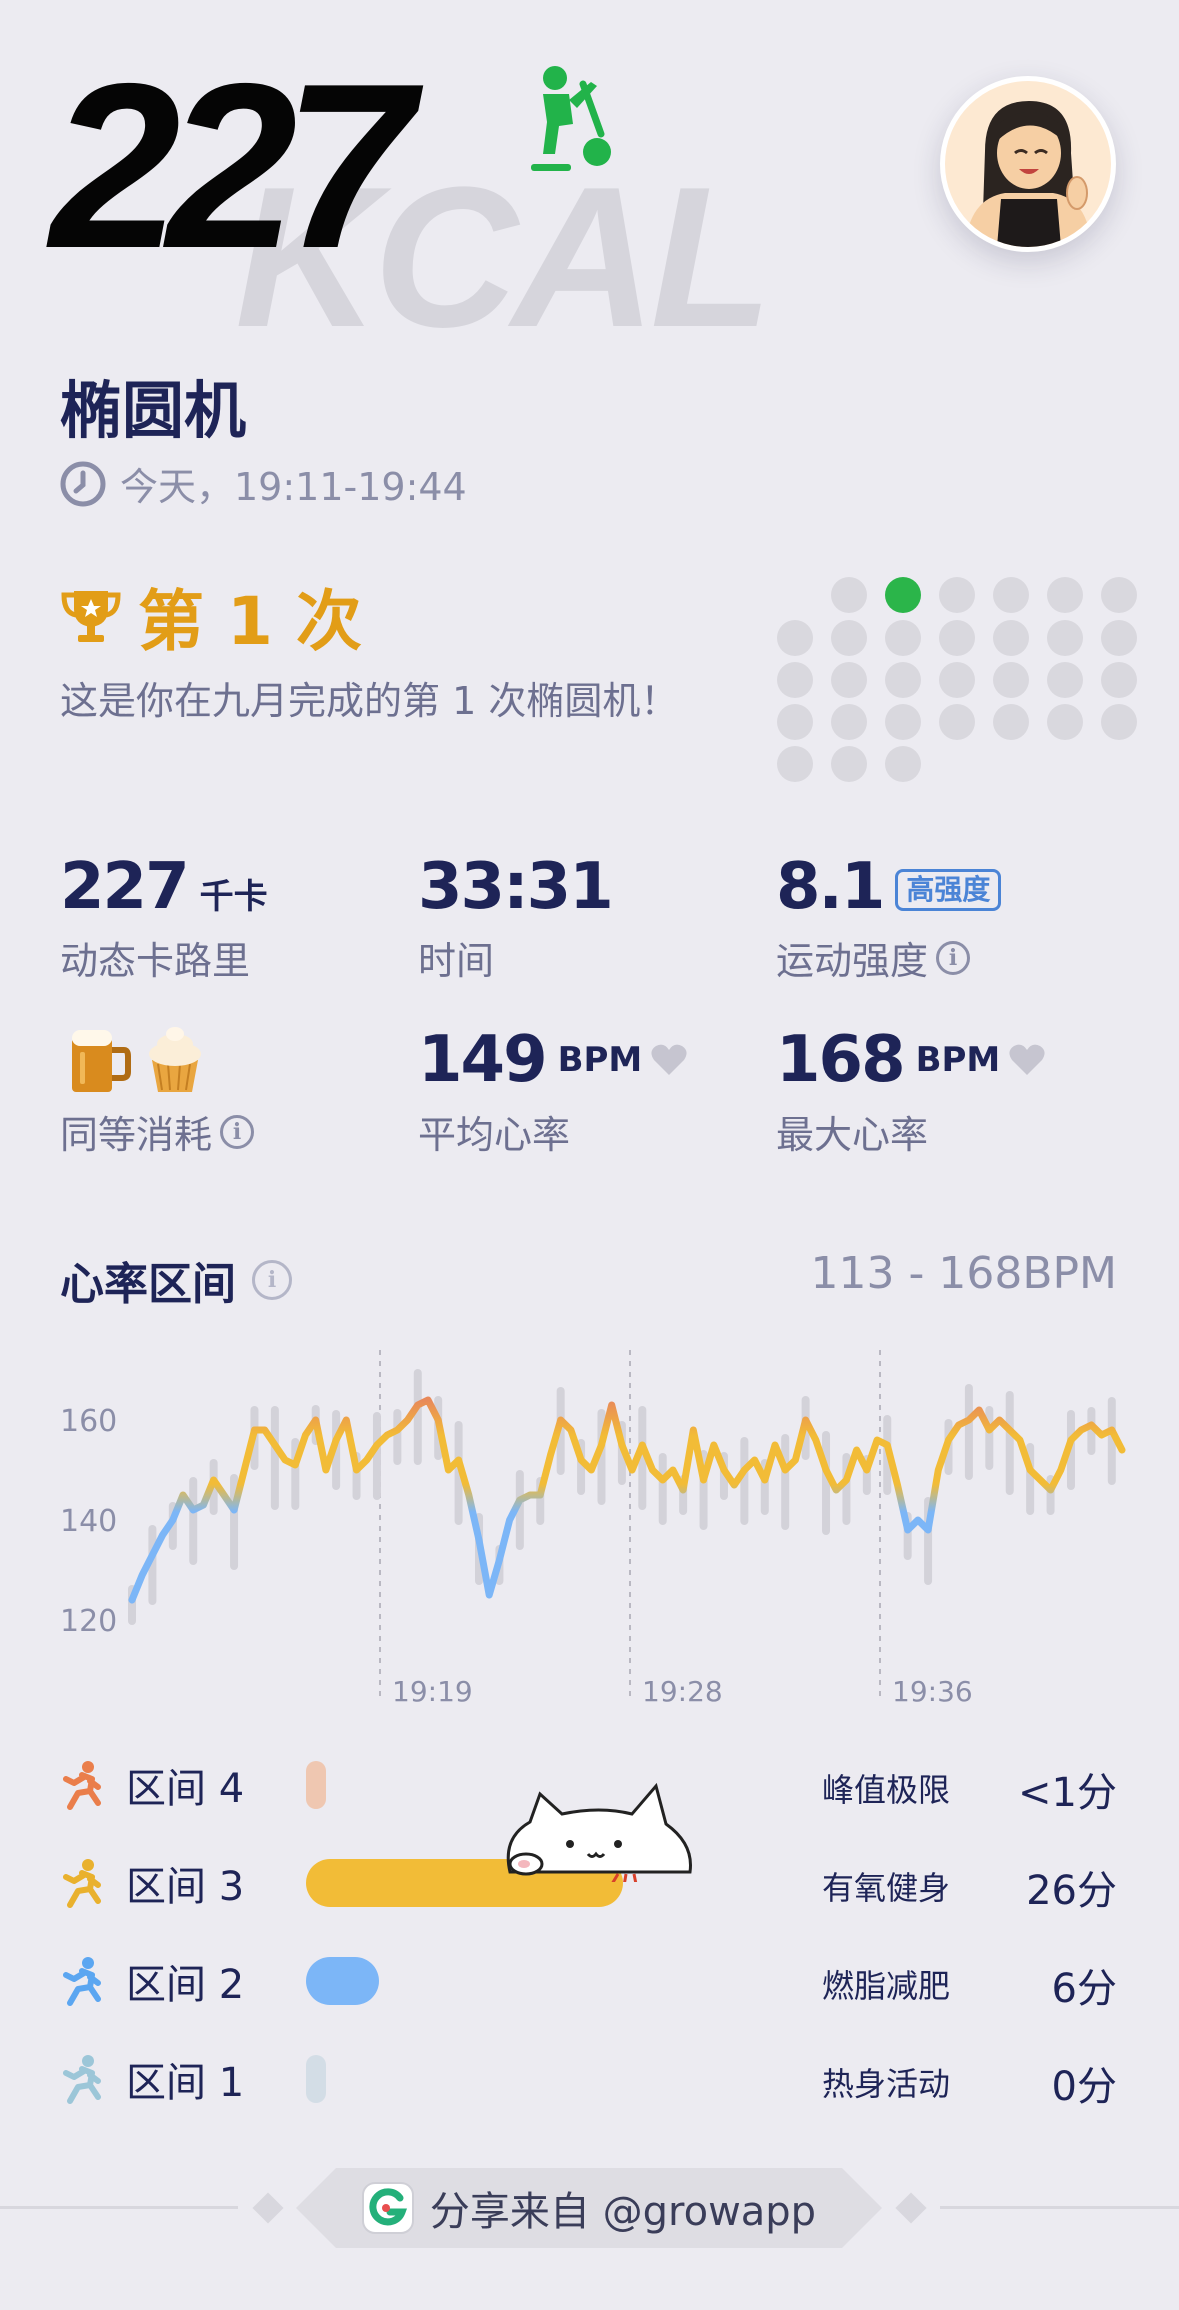 This screenshot has height=2310, width=1179. What do you see at coordinates (886, 2084) in the screenshot?
I see `zone-description: 热身活动` at bounding box center [886, 2084].